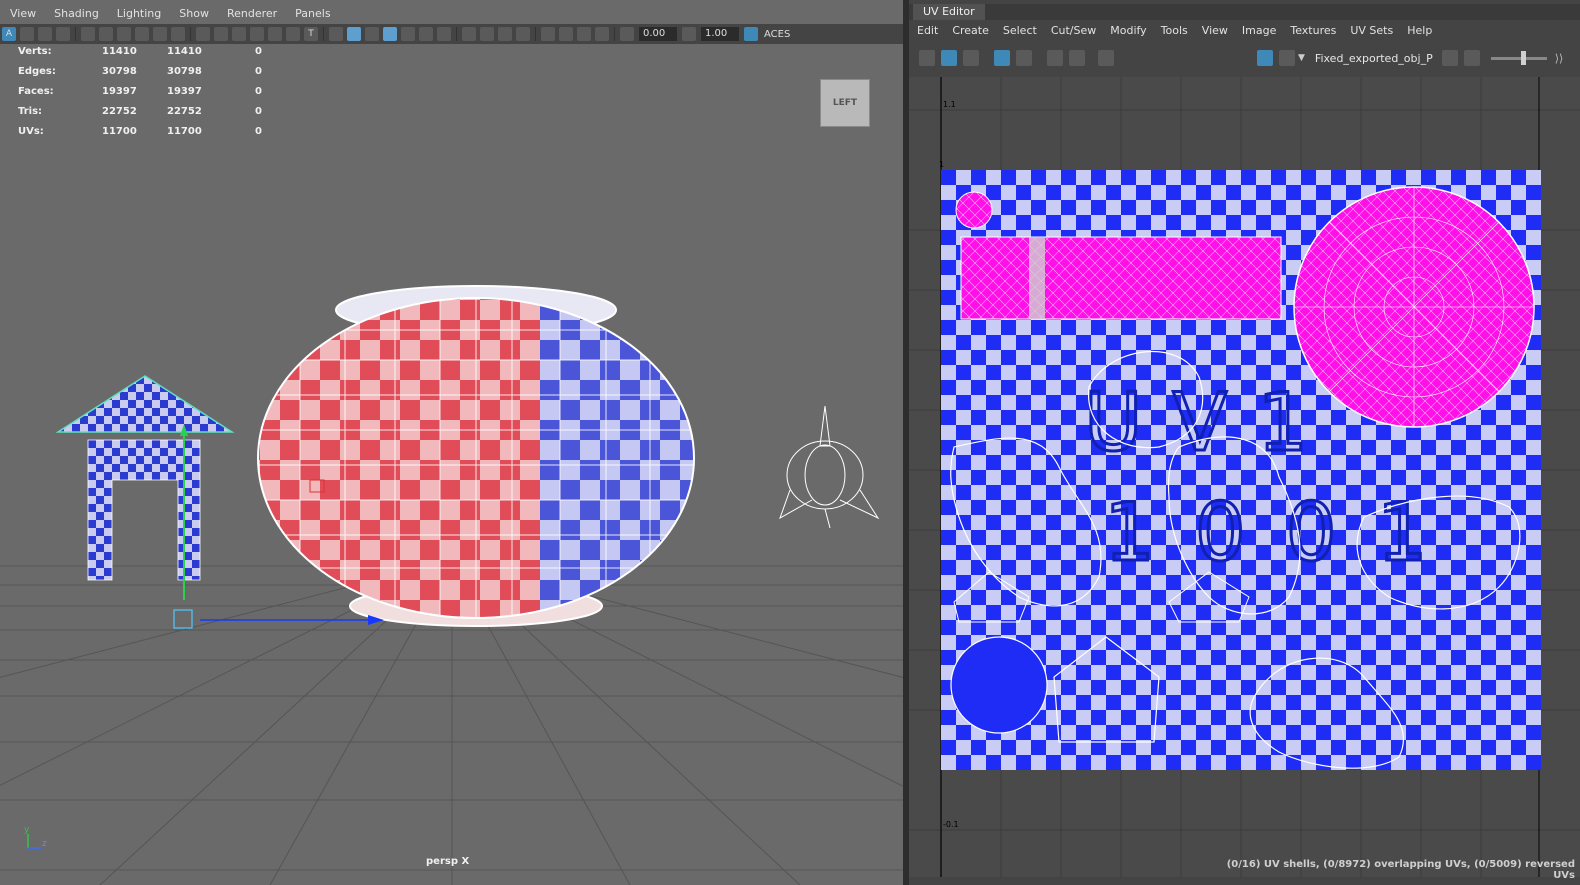 The height and width of the screenshot is (885, 1580). I want to click on dim-image-icon, so click(1449, 58).